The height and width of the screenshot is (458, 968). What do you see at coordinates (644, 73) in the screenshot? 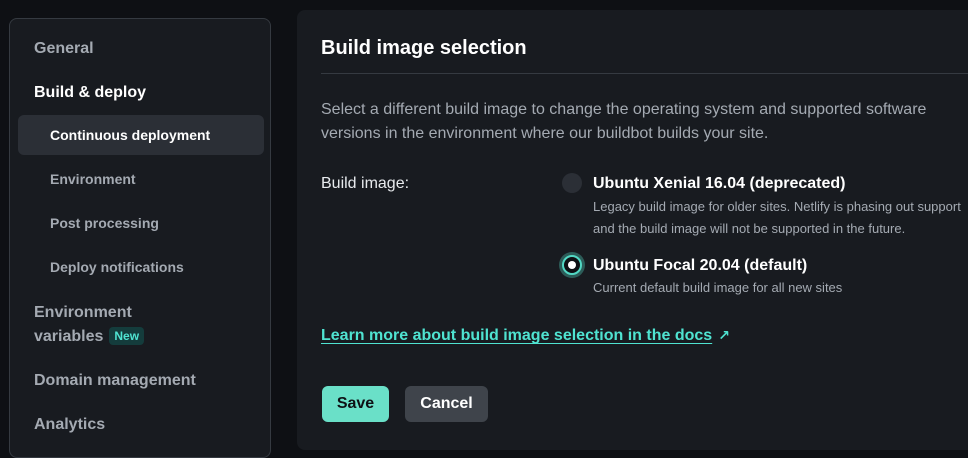
I see `divider` at bounding box center [644, 73].